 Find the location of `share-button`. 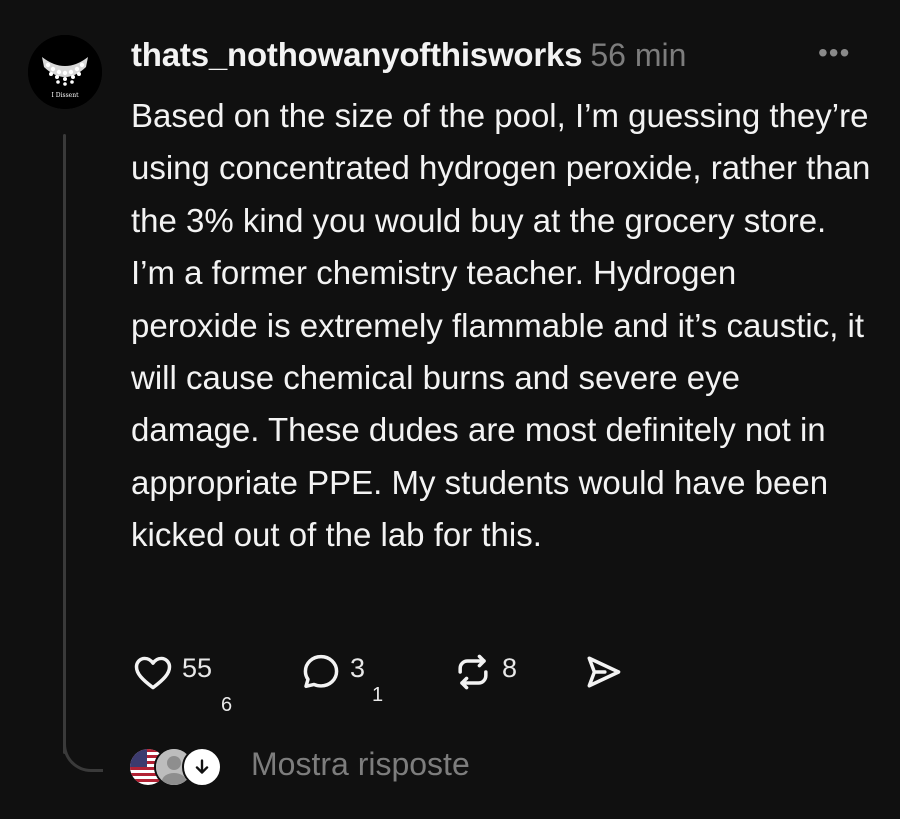

share-button is located at coordinates (603, 672).